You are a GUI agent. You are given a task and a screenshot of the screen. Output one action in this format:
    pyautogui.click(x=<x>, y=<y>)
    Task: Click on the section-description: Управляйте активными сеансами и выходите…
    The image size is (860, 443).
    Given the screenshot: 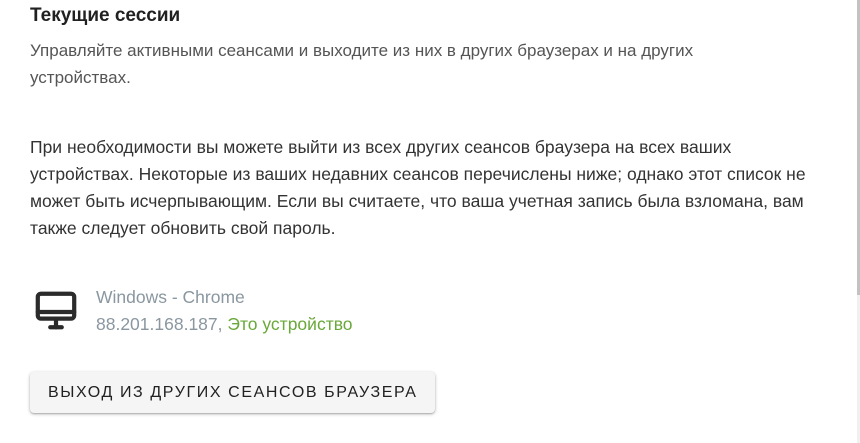 What is the action you would take?
    pyautogui.click(x=362, y=64)
    